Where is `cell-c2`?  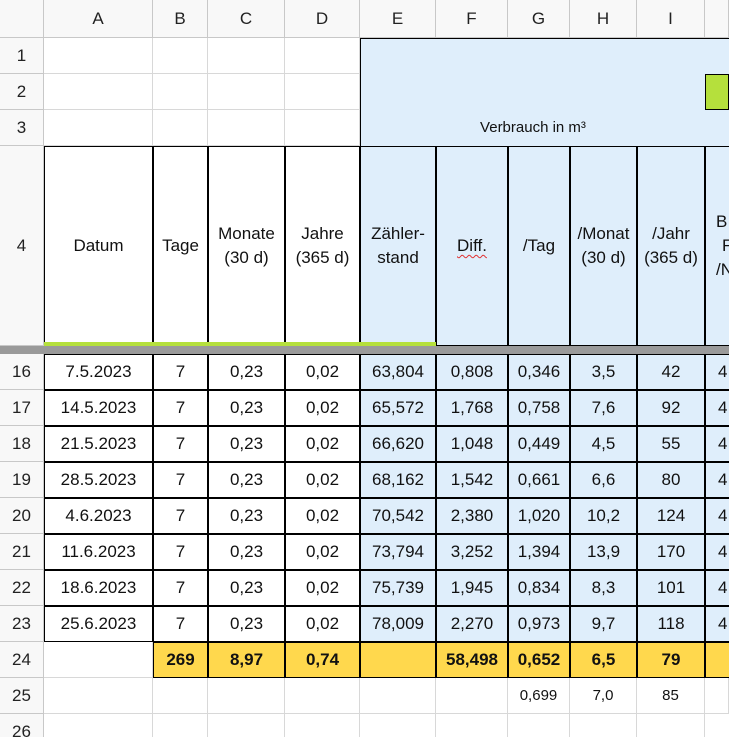
cell-c2 is located at coordinates (246, 92).